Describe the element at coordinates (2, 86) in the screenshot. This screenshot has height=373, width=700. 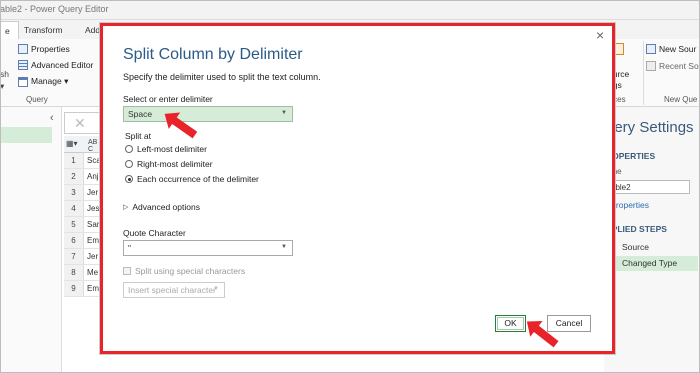
I see `ribbon-fragment-refresh-arrow: ▾` at that location.